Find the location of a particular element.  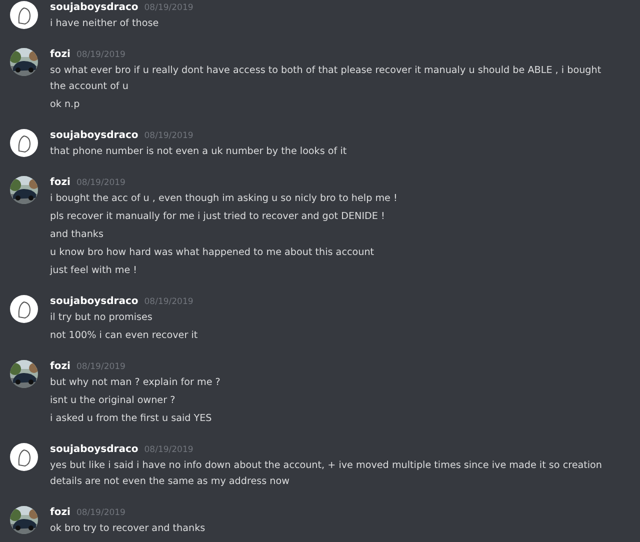

message-text: ok bro try to recover and thanks is located at coordinates (128, 529).